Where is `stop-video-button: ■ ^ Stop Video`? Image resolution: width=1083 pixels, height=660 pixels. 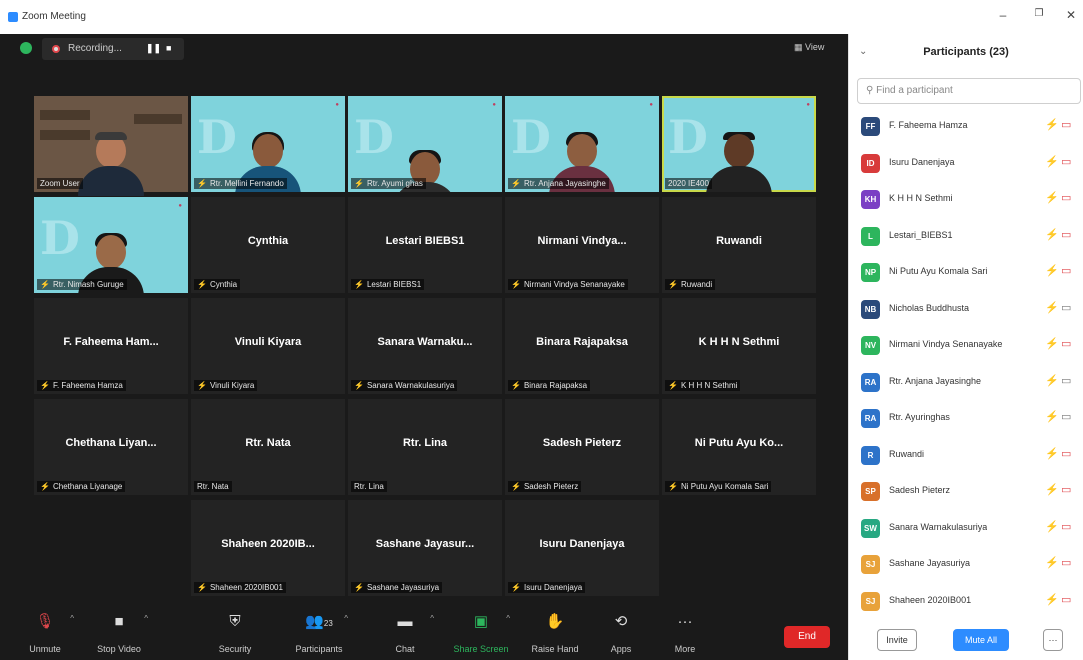
stop-video-button: ■ ^ Stop Video is located at coordinates (119, 632).